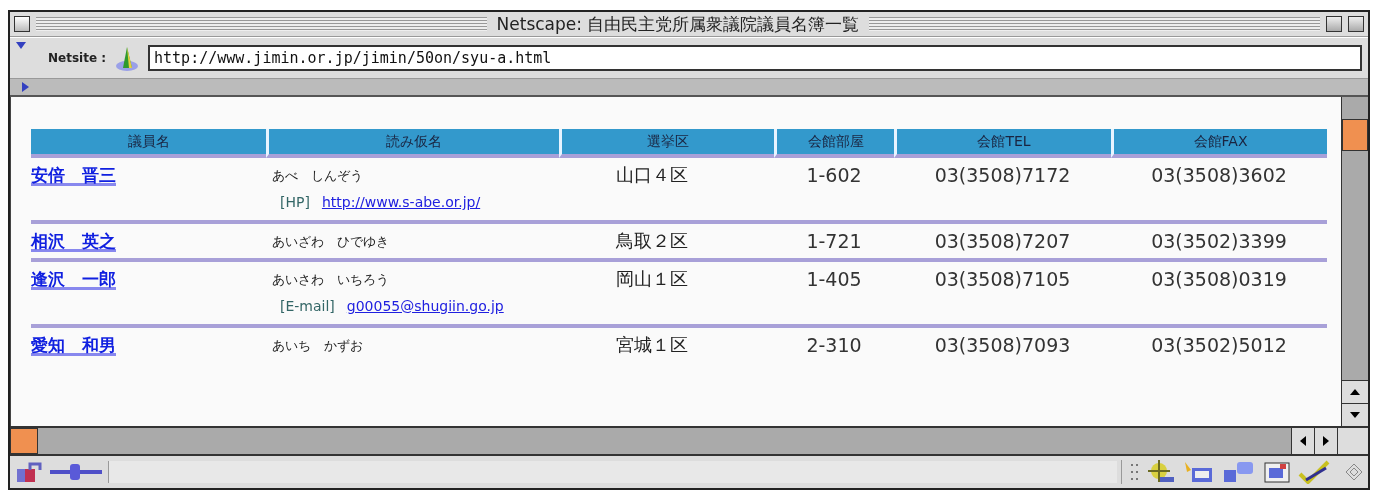 The image size is (1382, 497). Describe the element at coordinates (307, 306) in the screenshot. I see `link-label: [E-mail]` at that location.